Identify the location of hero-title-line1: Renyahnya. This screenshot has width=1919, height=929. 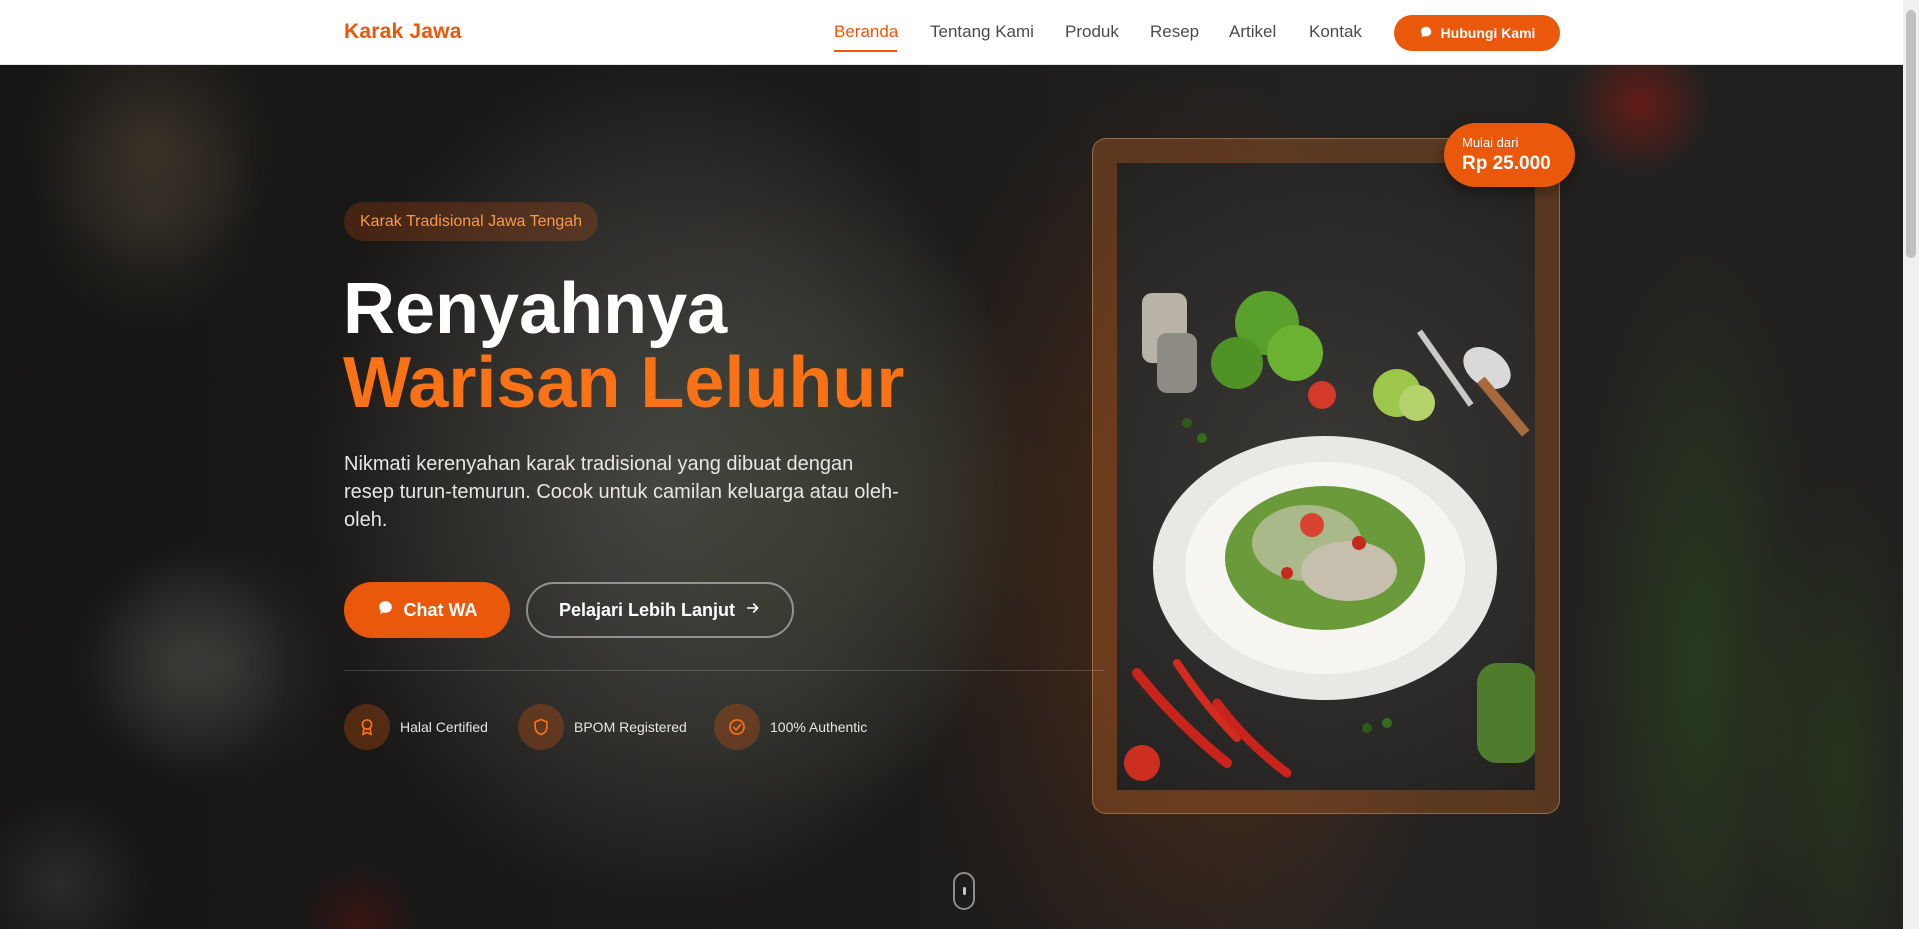
(535, 309).